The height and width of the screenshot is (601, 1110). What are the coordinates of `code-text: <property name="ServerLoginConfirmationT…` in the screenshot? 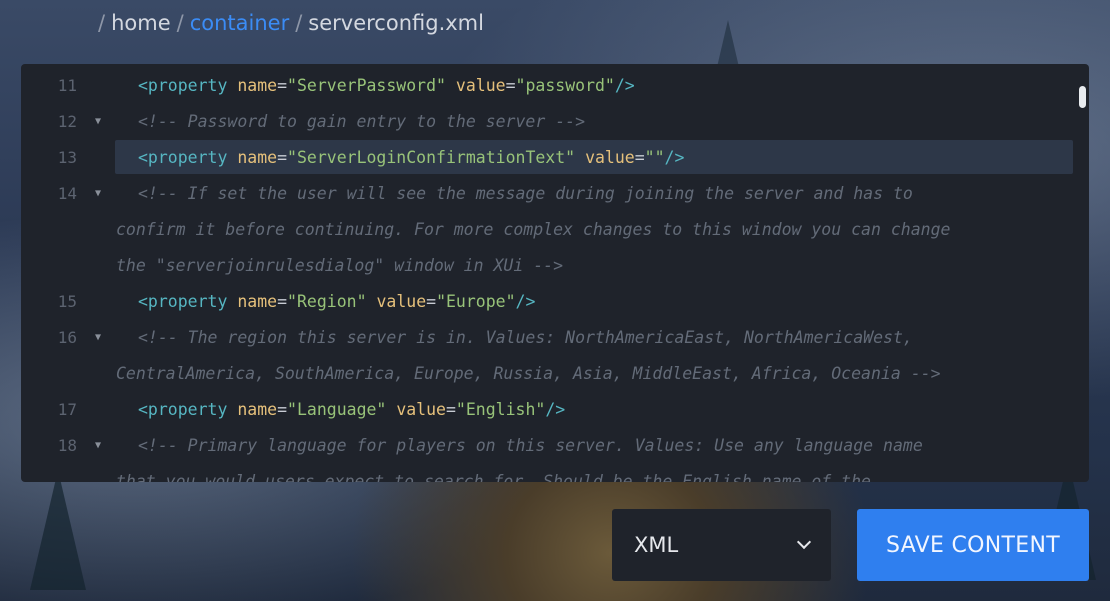 It's located at (411, 158).